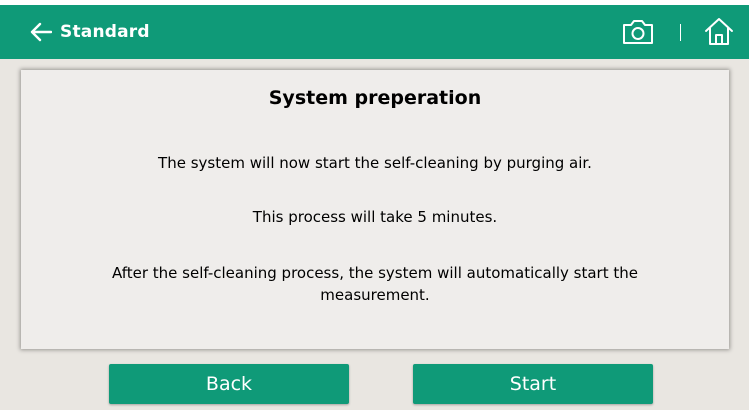 The image size is (749, 410). What do you see at coordinates (533, 384) in the screenshot?
I see `start-button: Start` at bounding box center [533, 384].